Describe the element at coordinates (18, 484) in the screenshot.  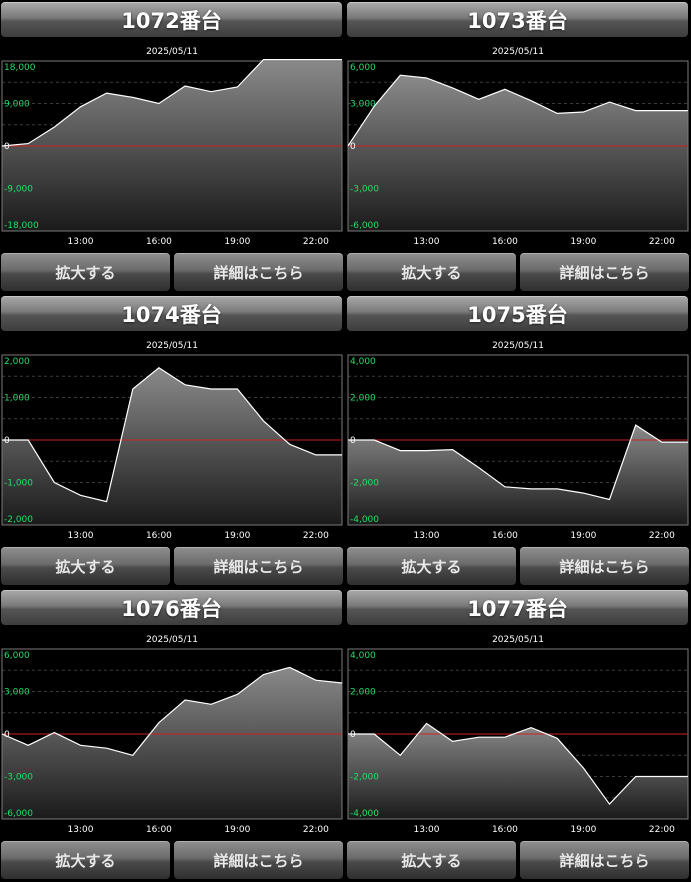
I see `y-tick-label: -1,000` at that location.